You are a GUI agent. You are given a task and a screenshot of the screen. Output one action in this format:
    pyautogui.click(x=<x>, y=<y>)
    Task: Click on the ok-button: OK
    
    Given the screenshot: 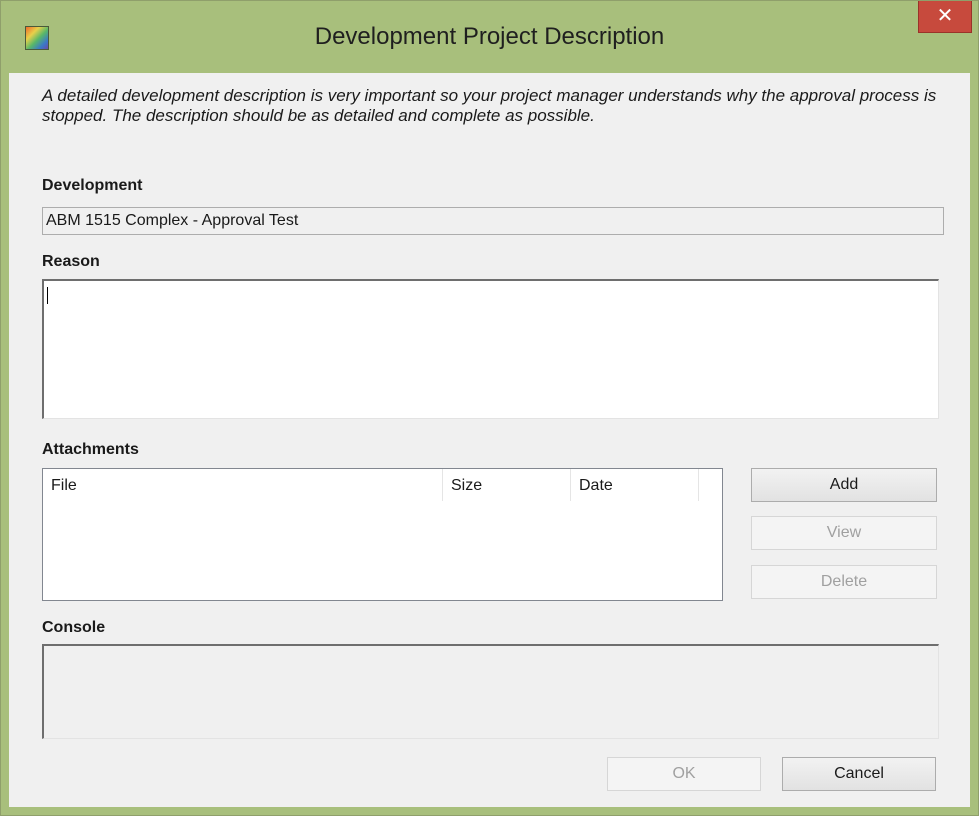 What is the action you would take?
    pyautogui.click(x=684, y=774)
    